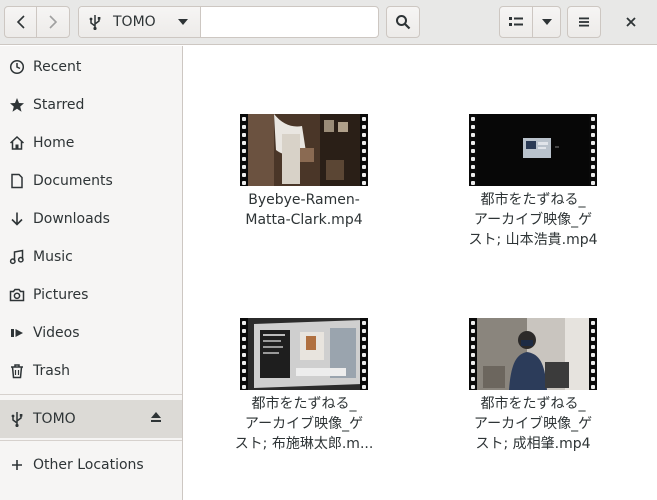  What do you see at coordinates (17, 143) in the screenshot?
I see `home-icon` at bounding box center [17, 143].